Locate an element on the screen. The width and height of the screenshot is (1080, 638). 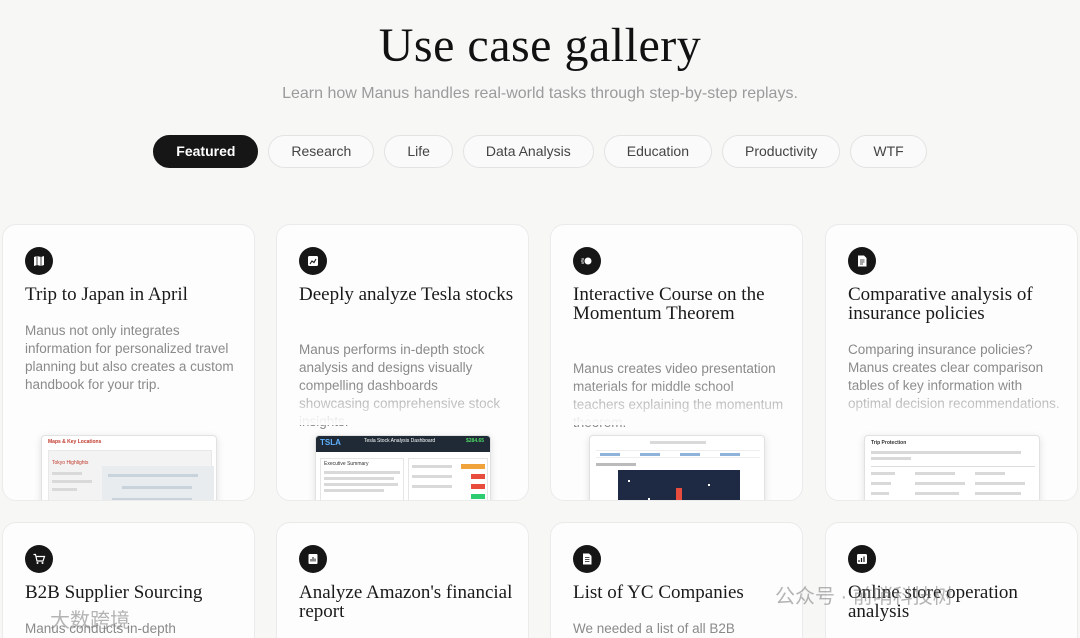
watermark-right: 公众号 · 前哨科技树 is located at coordinates (864, 597).